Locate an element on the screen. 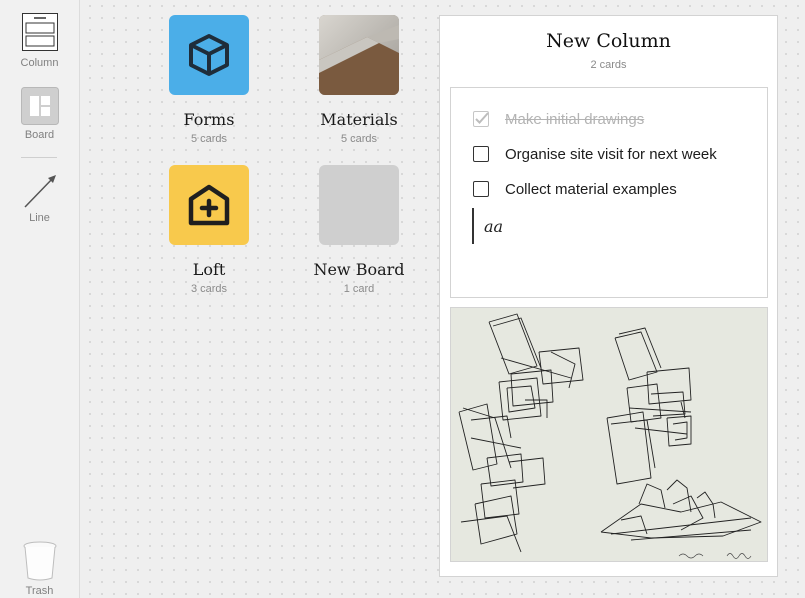  edit-text: aa is located at coordinates (494, 226).